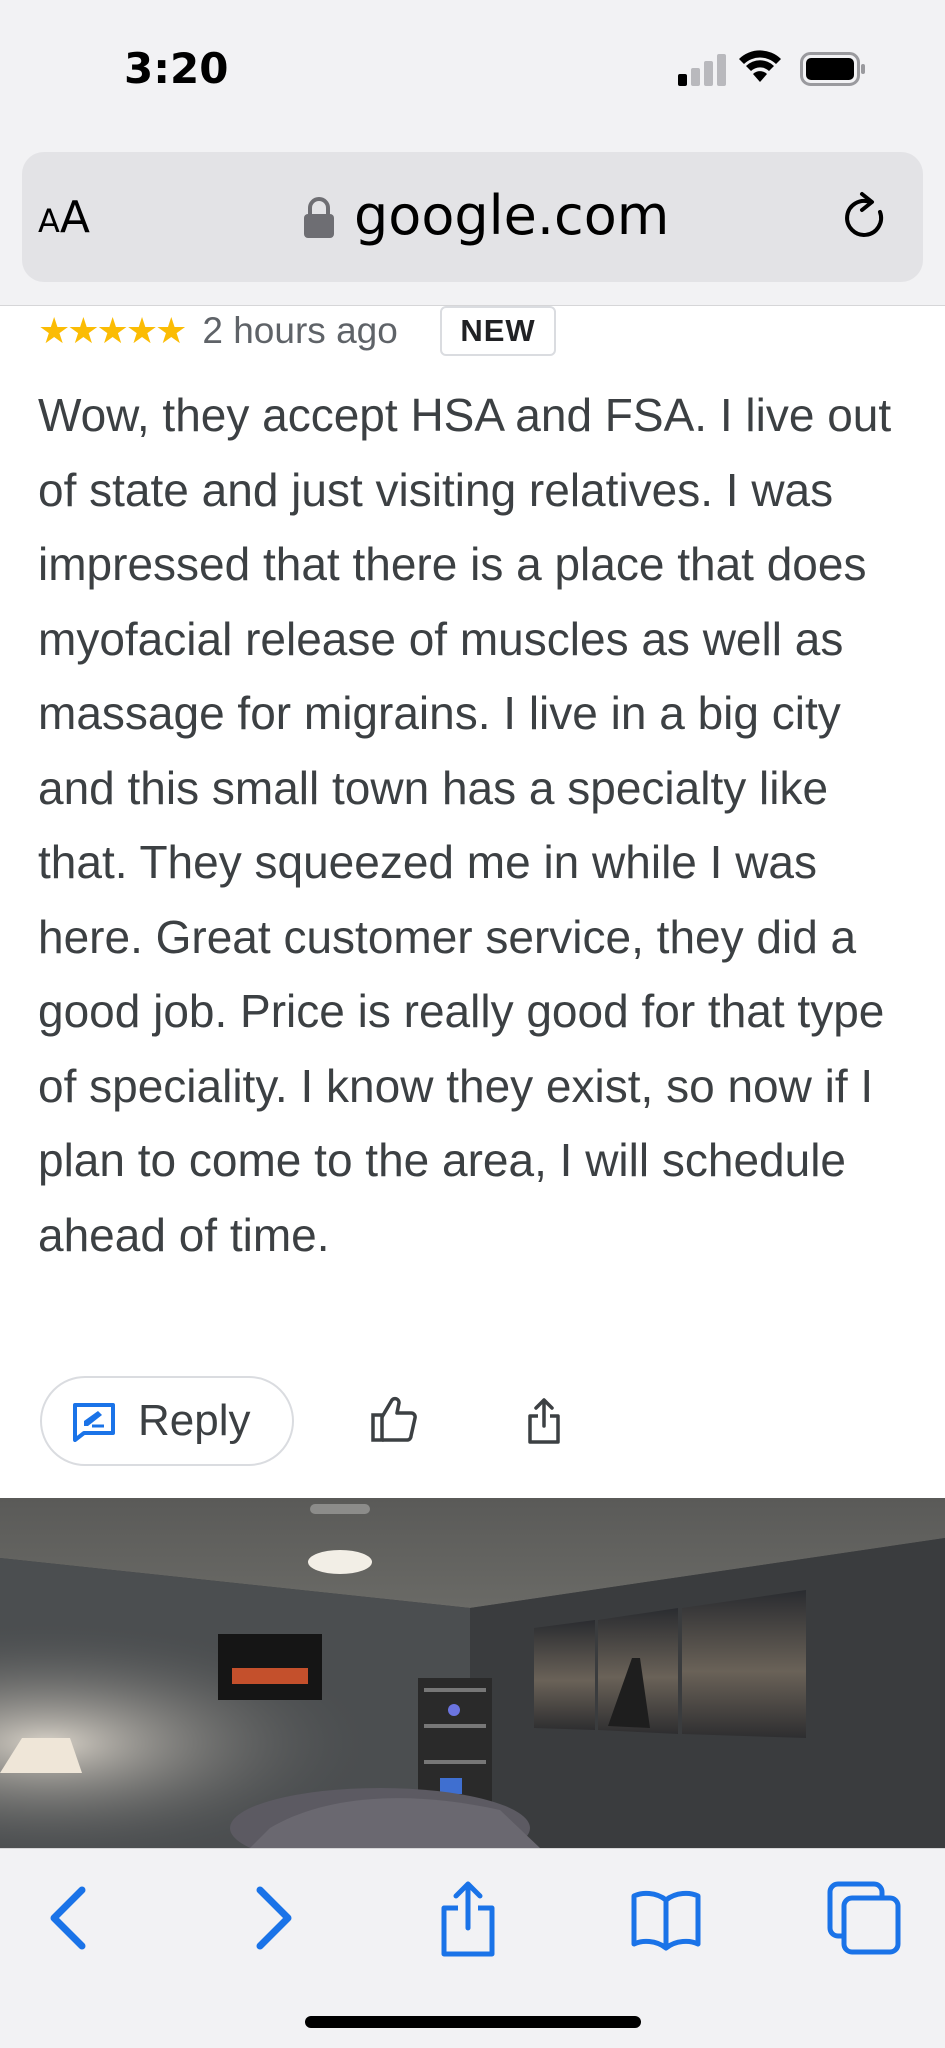  I want to click on reply-label: Reply, so click(194, 1420).